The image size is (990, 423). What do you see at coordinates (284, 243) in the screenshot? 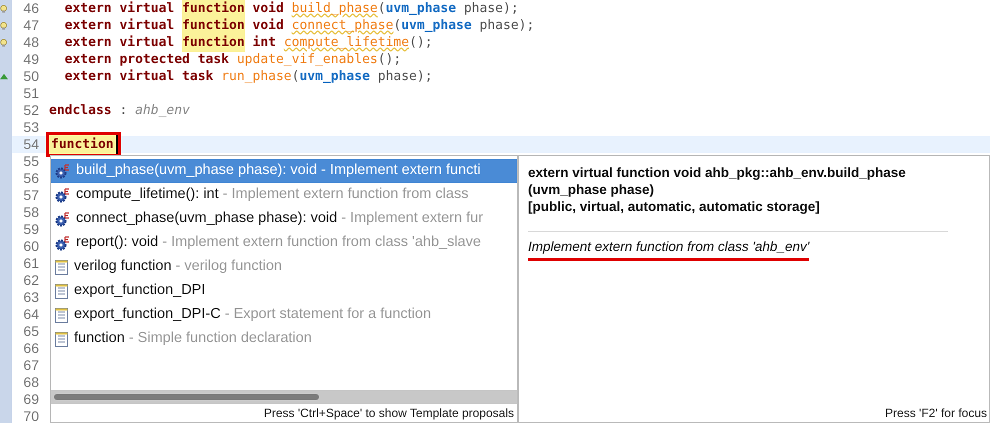
I see `proposal-item: report(): void - Implement extern function from class 'ahb_slave` at bounding box center [284, 243].